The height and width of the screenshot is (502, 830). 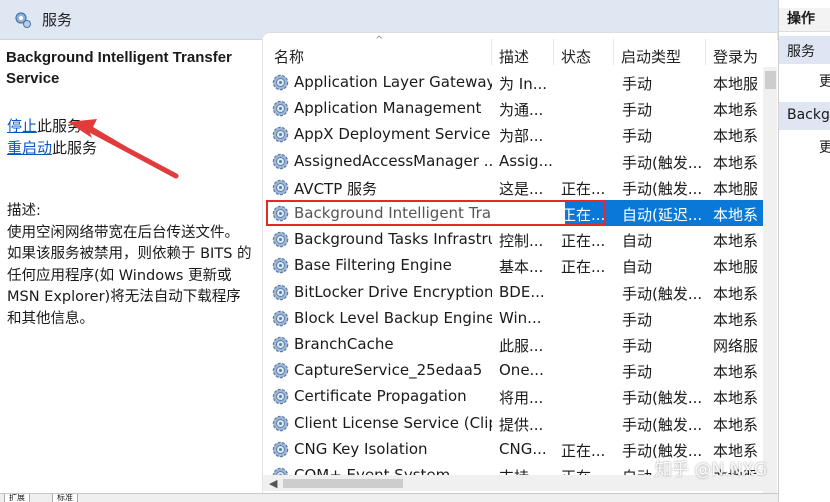 I want to click on column-header-description: 描述, so click(x=514, y=56).